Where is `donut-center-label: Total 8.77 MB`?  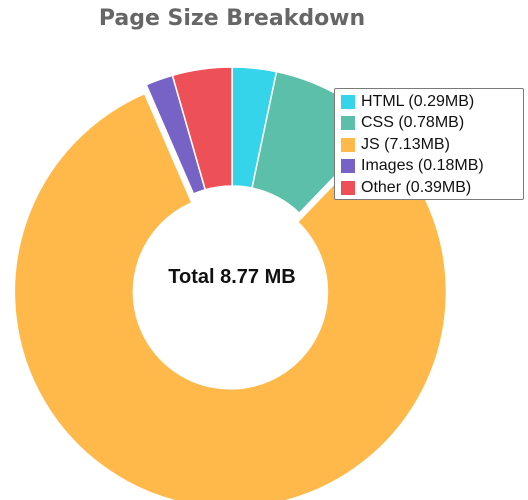 donut-center-label: Total 8.77 MB is located at coordinates (232, 277).